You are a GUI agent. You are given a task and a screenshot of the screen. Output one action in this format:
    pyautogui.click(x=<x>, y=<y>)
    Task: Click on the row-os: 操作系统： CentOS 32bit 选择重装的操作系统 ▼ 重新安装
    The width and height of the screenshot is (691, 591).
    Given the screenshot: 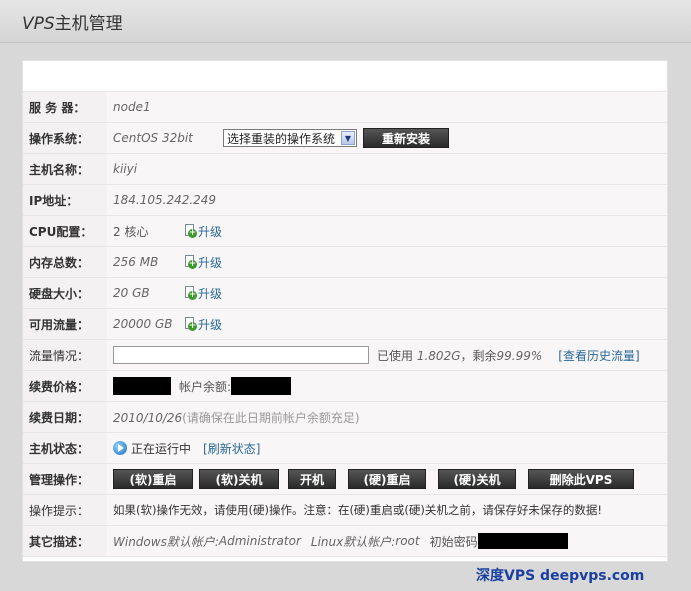 What is the action you would take?
    pyautogui.click(x=345, y=138)
    